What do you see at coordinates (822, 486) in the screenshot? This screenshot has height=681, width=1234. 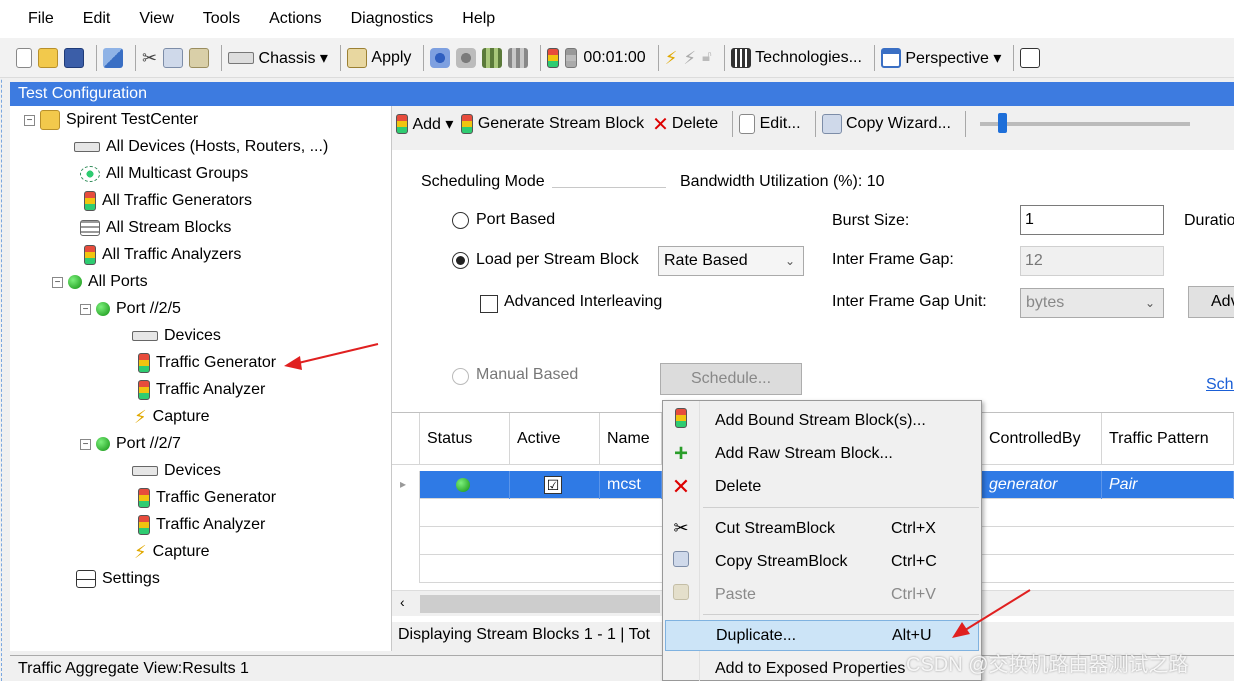 I see `menu-item-delete: ✕ Delete` at bounding box center [822, 486].